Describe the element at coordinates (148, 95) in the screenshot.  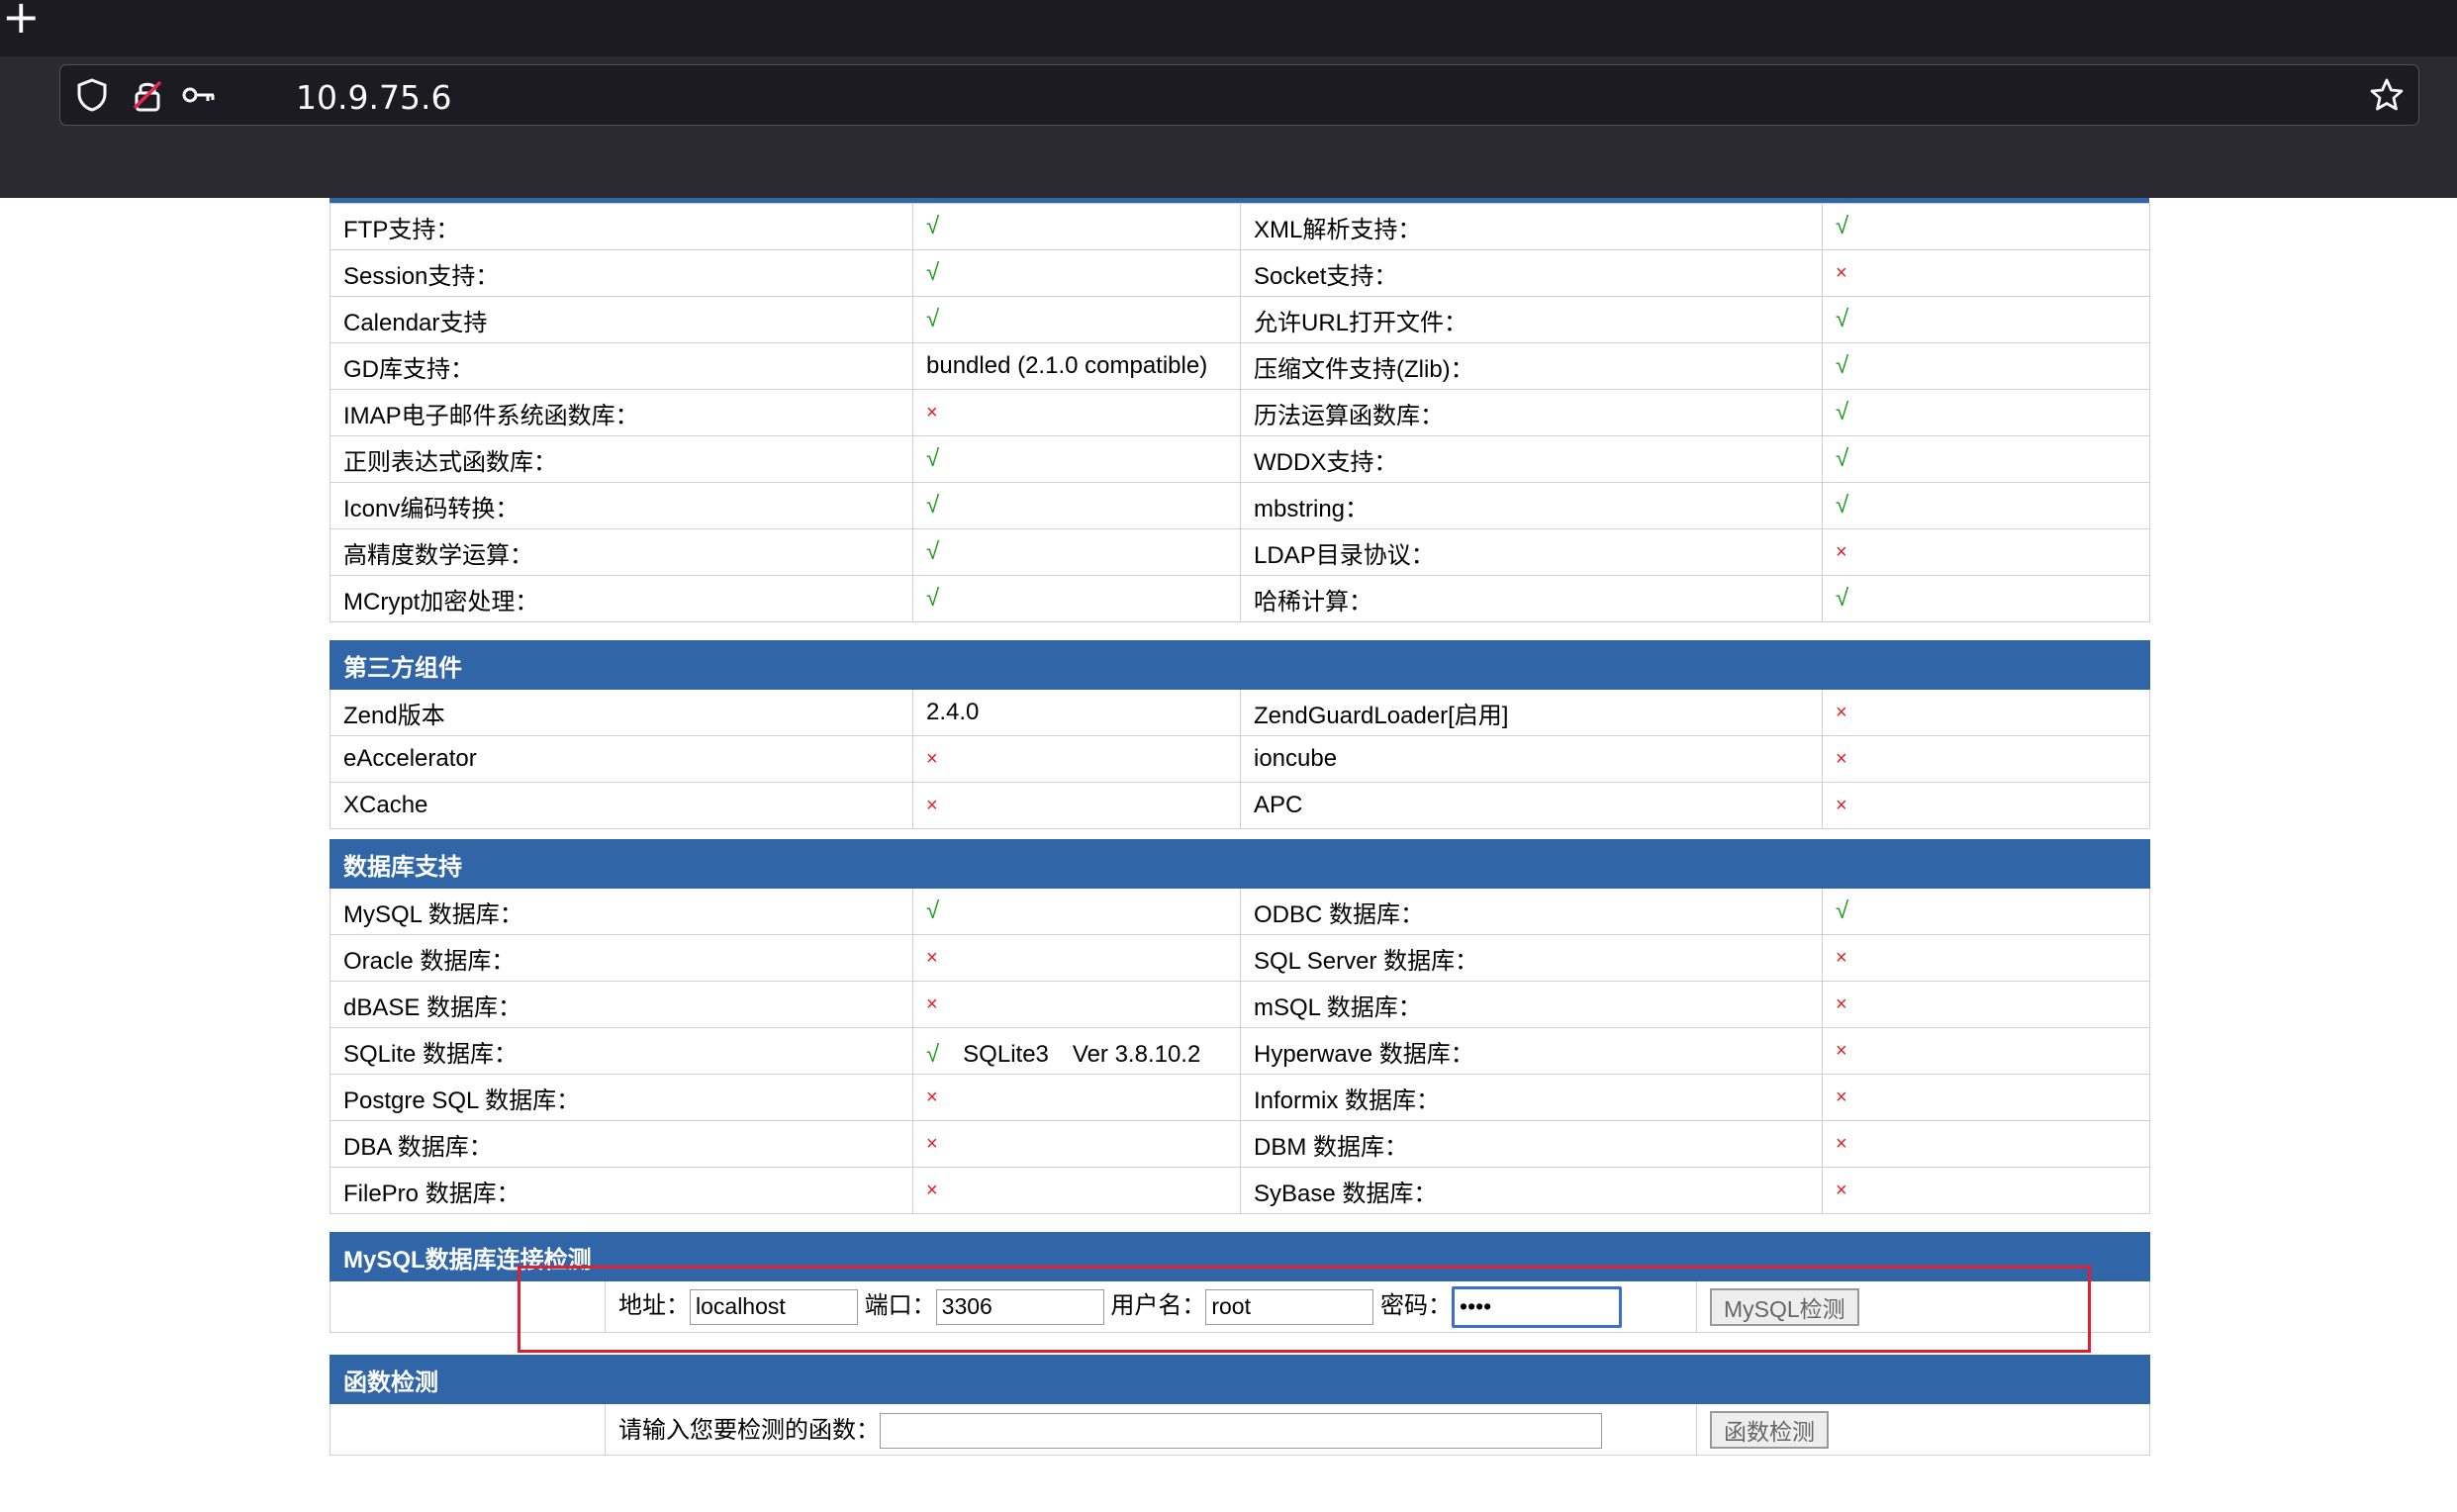
I see `insecure-lock-icon` at that location.